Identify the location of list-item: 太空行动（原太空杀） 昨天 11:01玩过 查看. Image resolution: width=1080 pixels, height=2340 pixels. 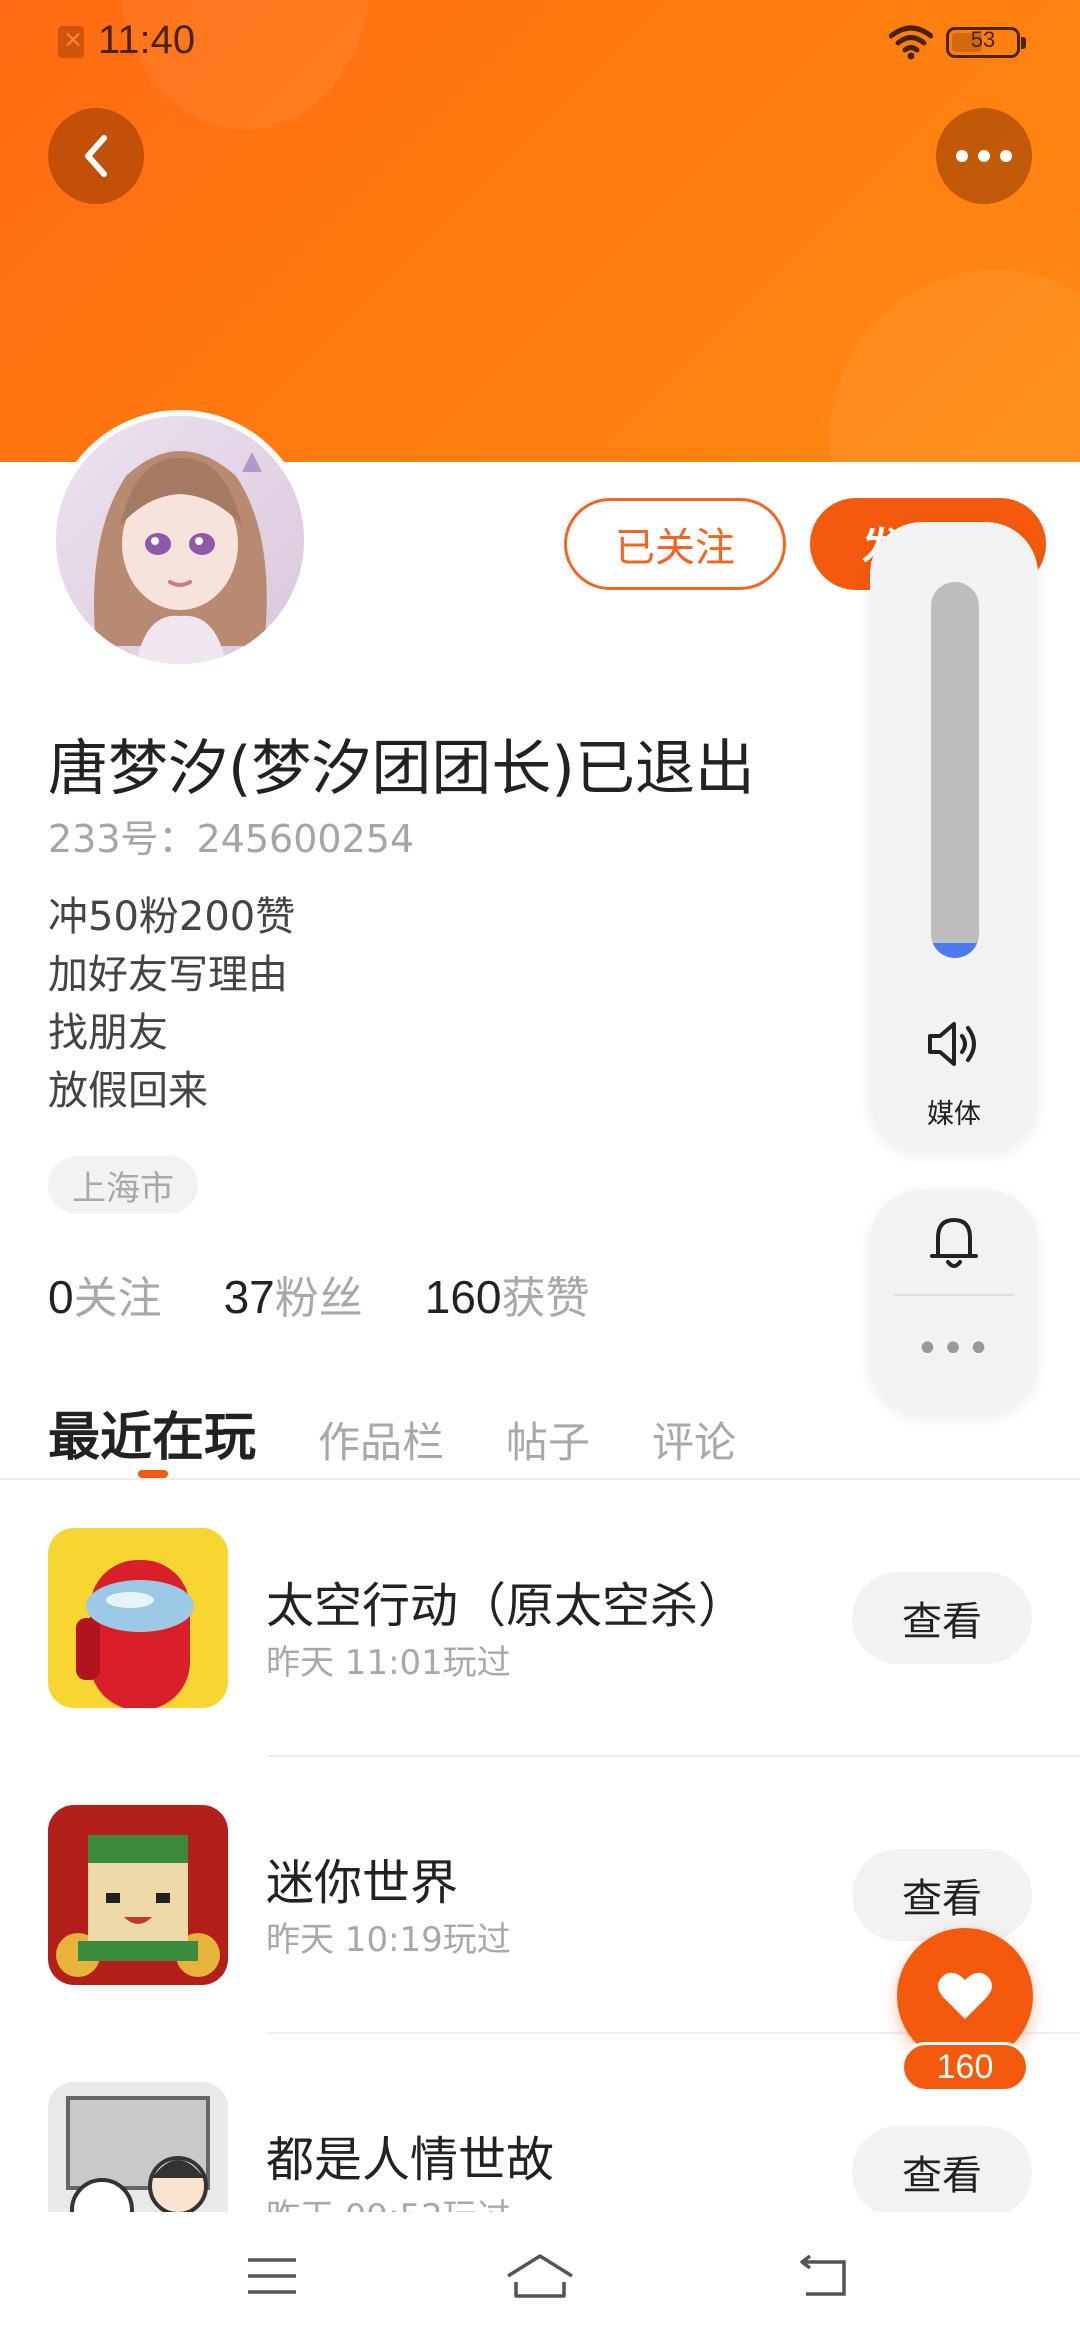
(540, 1618).